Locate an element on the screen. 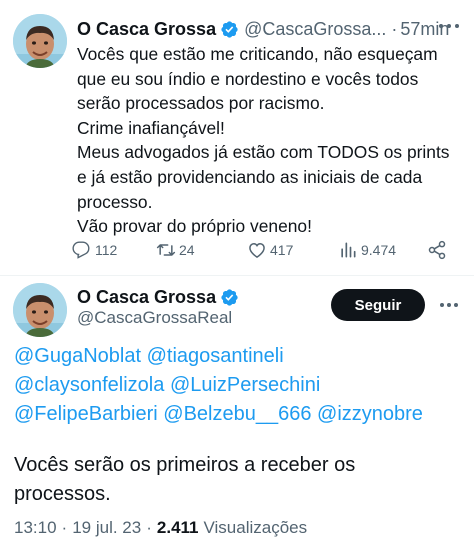 The height and width of the screenshot is (553, 474). reply-text-line: processos. is located at coordinates (62, 494).